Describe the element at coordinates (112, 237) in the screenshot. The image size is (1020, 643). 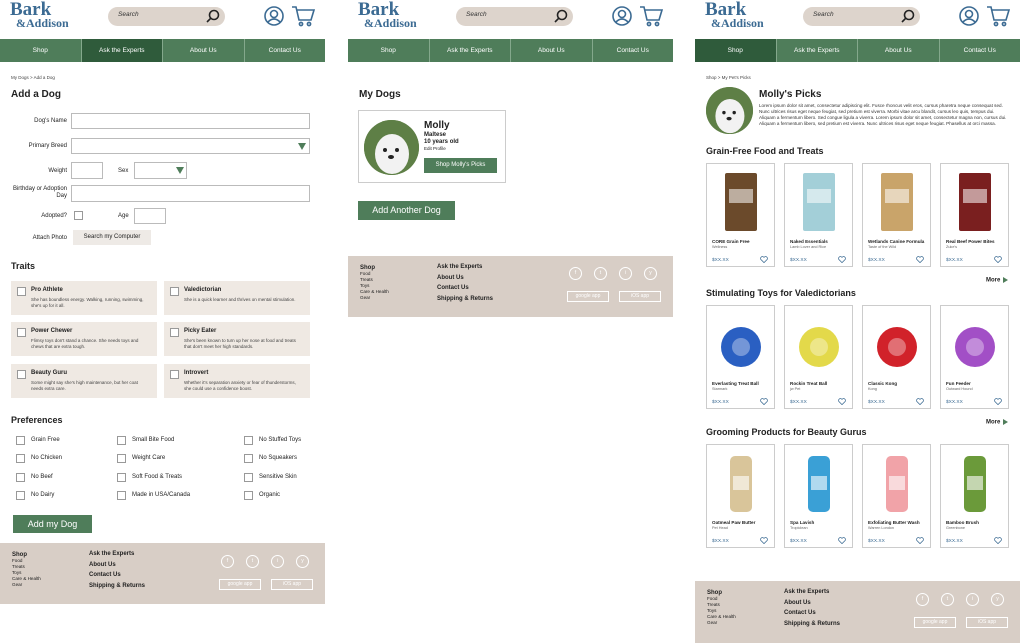
I see `search-computer-button: Search my Computer` at that location.